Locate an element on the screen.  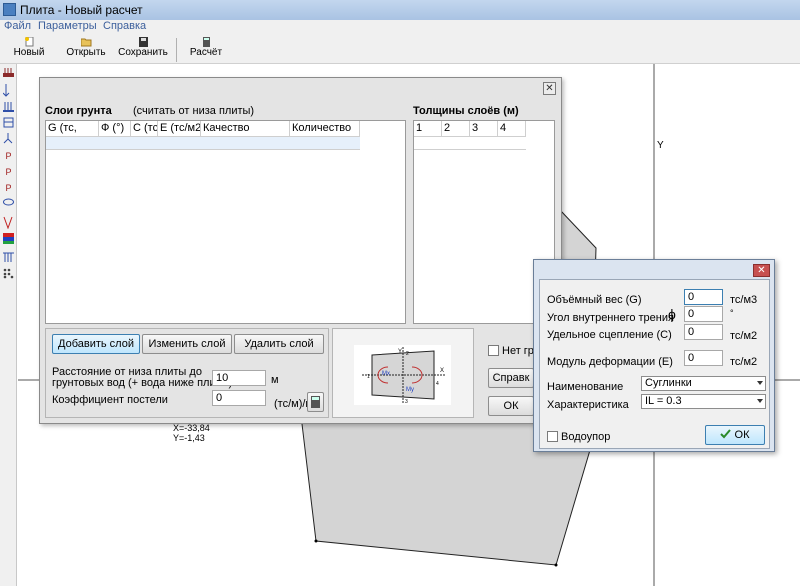
col-phi: Ф (°) is located at coordinates (115, 128).